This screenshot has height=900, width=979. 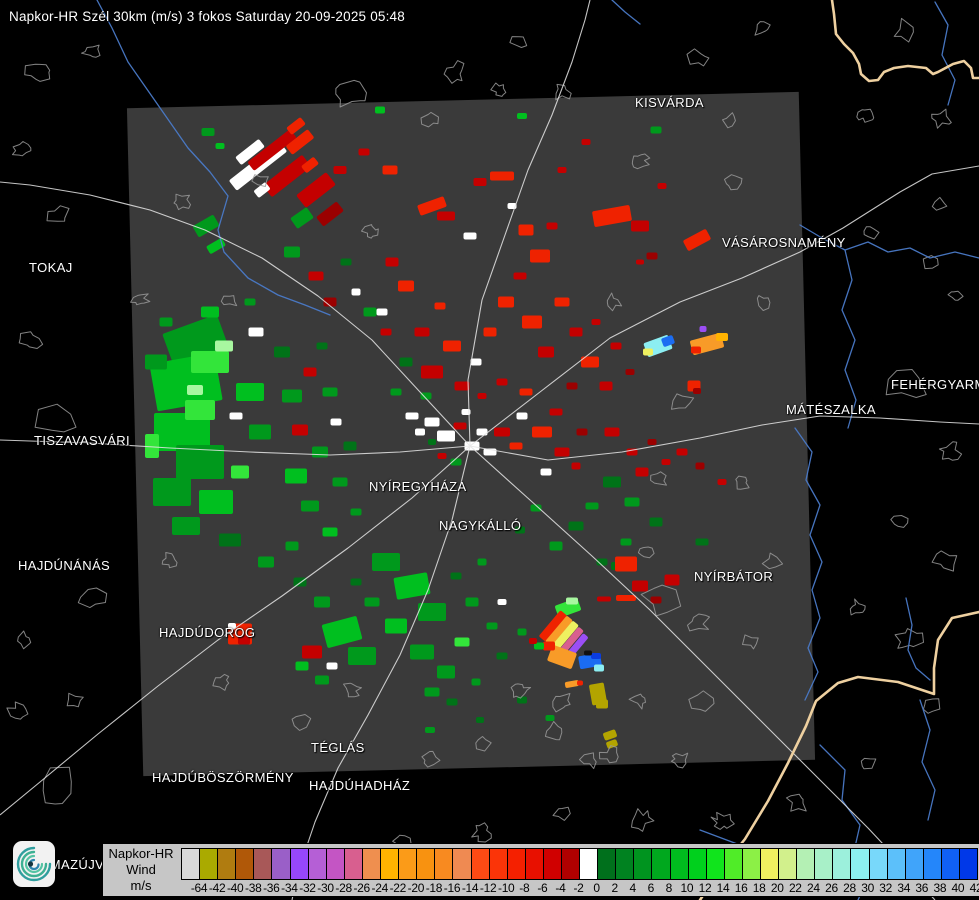 What do you see at coordinates (867, 888) in the screenshot?
I see `legend-tick: 30` at bounding box center [867, 888].